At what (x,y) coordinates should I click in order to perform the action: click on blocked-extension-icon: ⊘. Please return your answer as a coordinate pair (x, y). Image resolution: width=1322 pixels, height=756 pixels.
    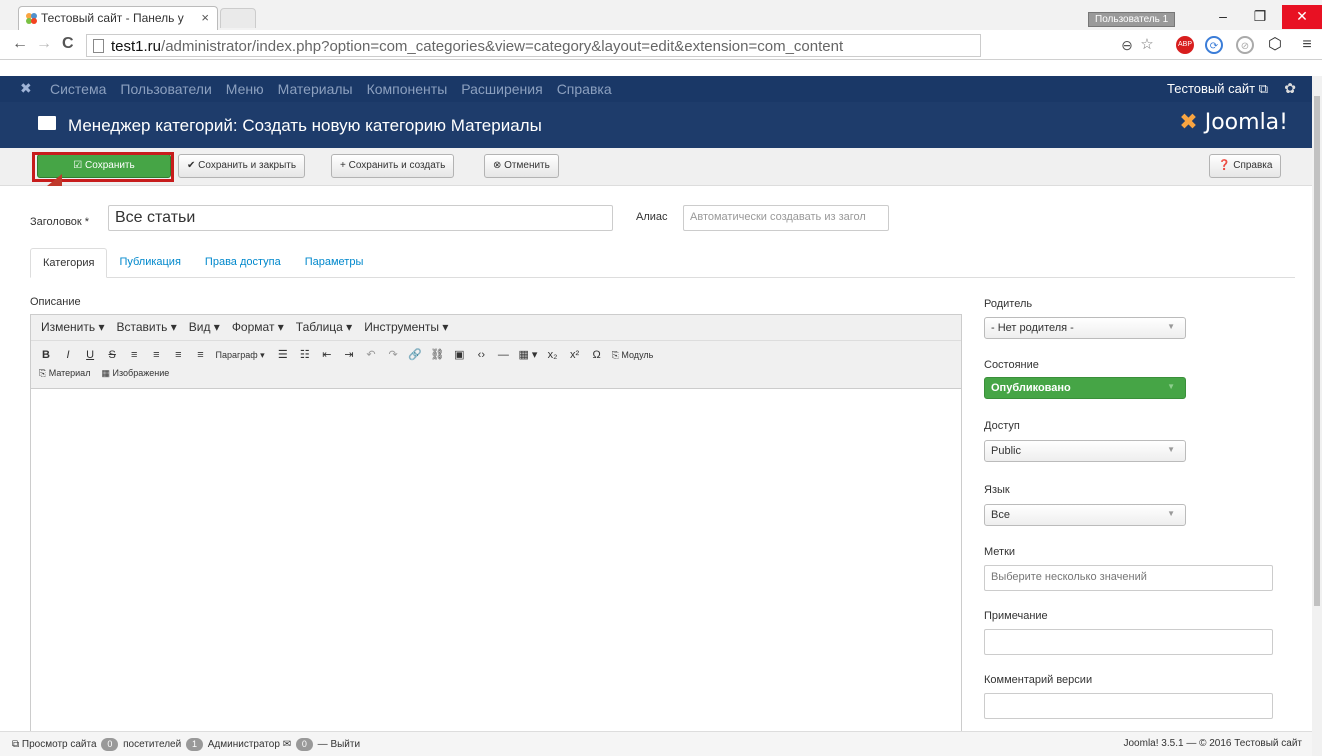
    Looking at the image, I should click on (1245, 45).